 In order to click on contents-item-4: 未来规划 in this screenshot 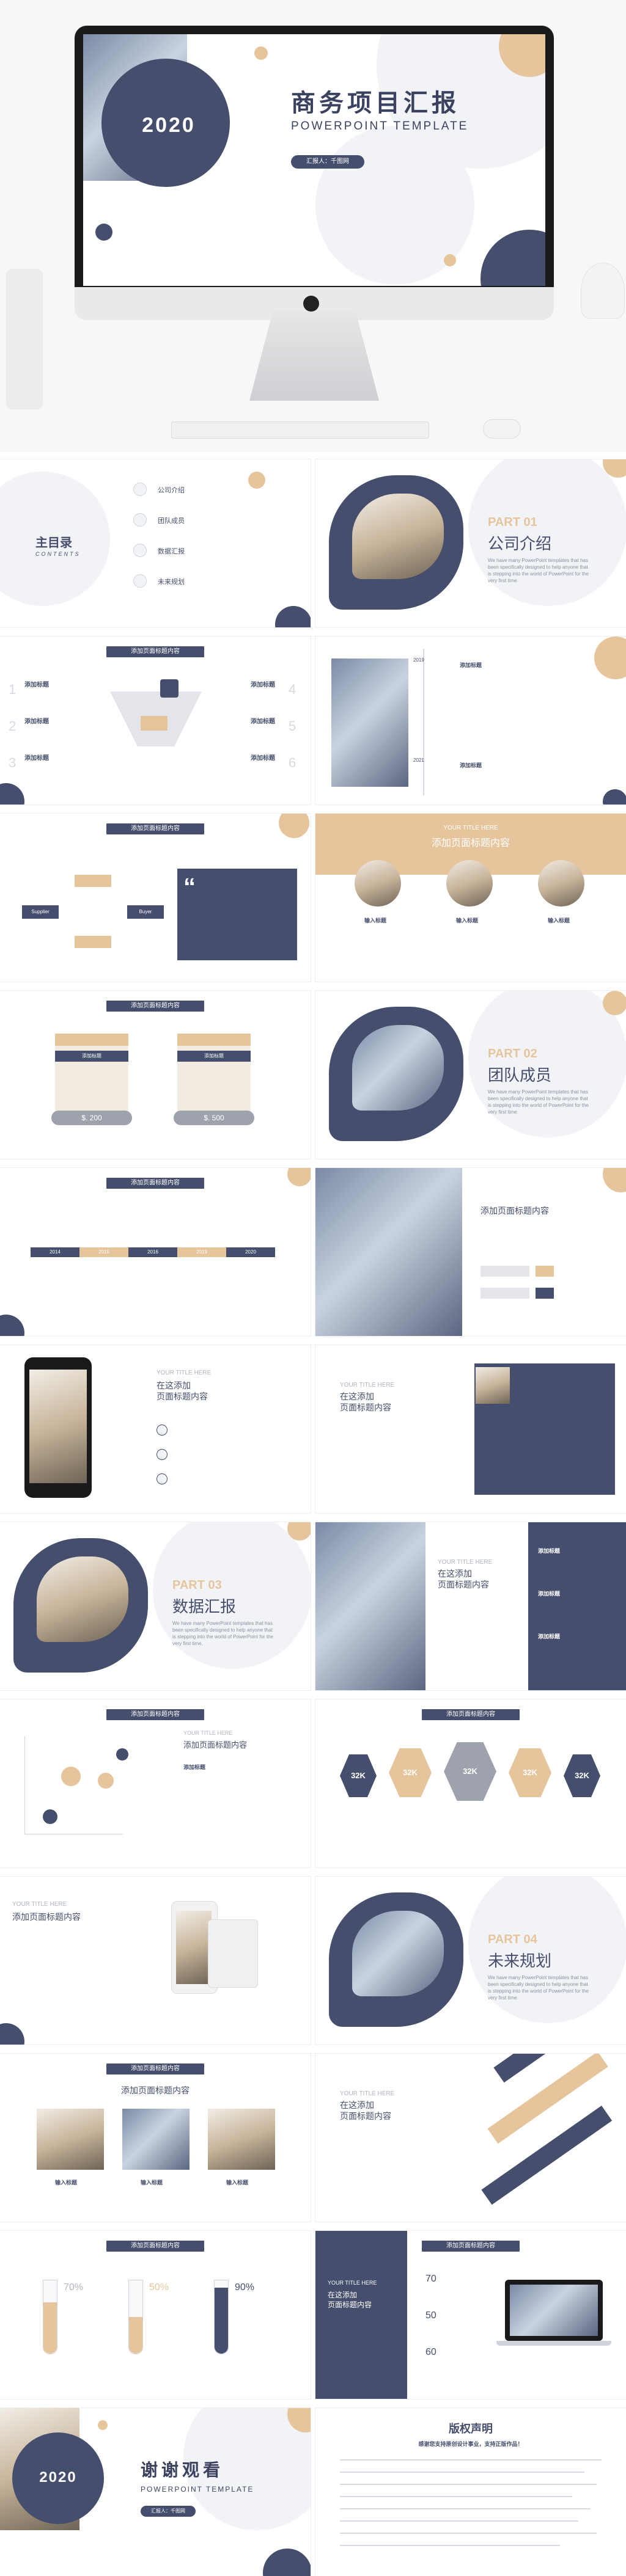, I will do `click(171, 582)`.